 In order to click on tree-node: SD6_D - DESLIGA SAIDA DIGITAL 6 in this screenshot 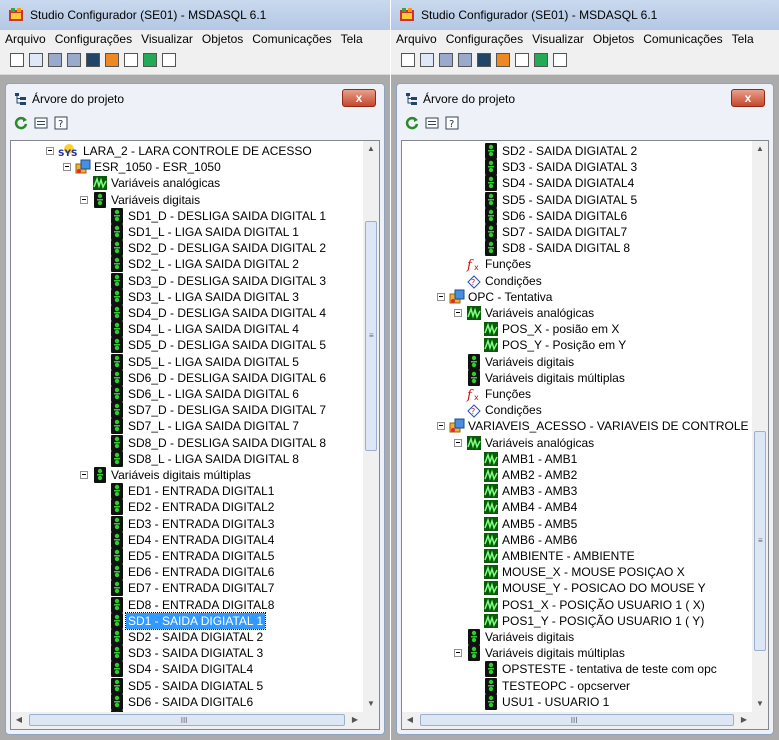, I will do `click(187, 377)`.